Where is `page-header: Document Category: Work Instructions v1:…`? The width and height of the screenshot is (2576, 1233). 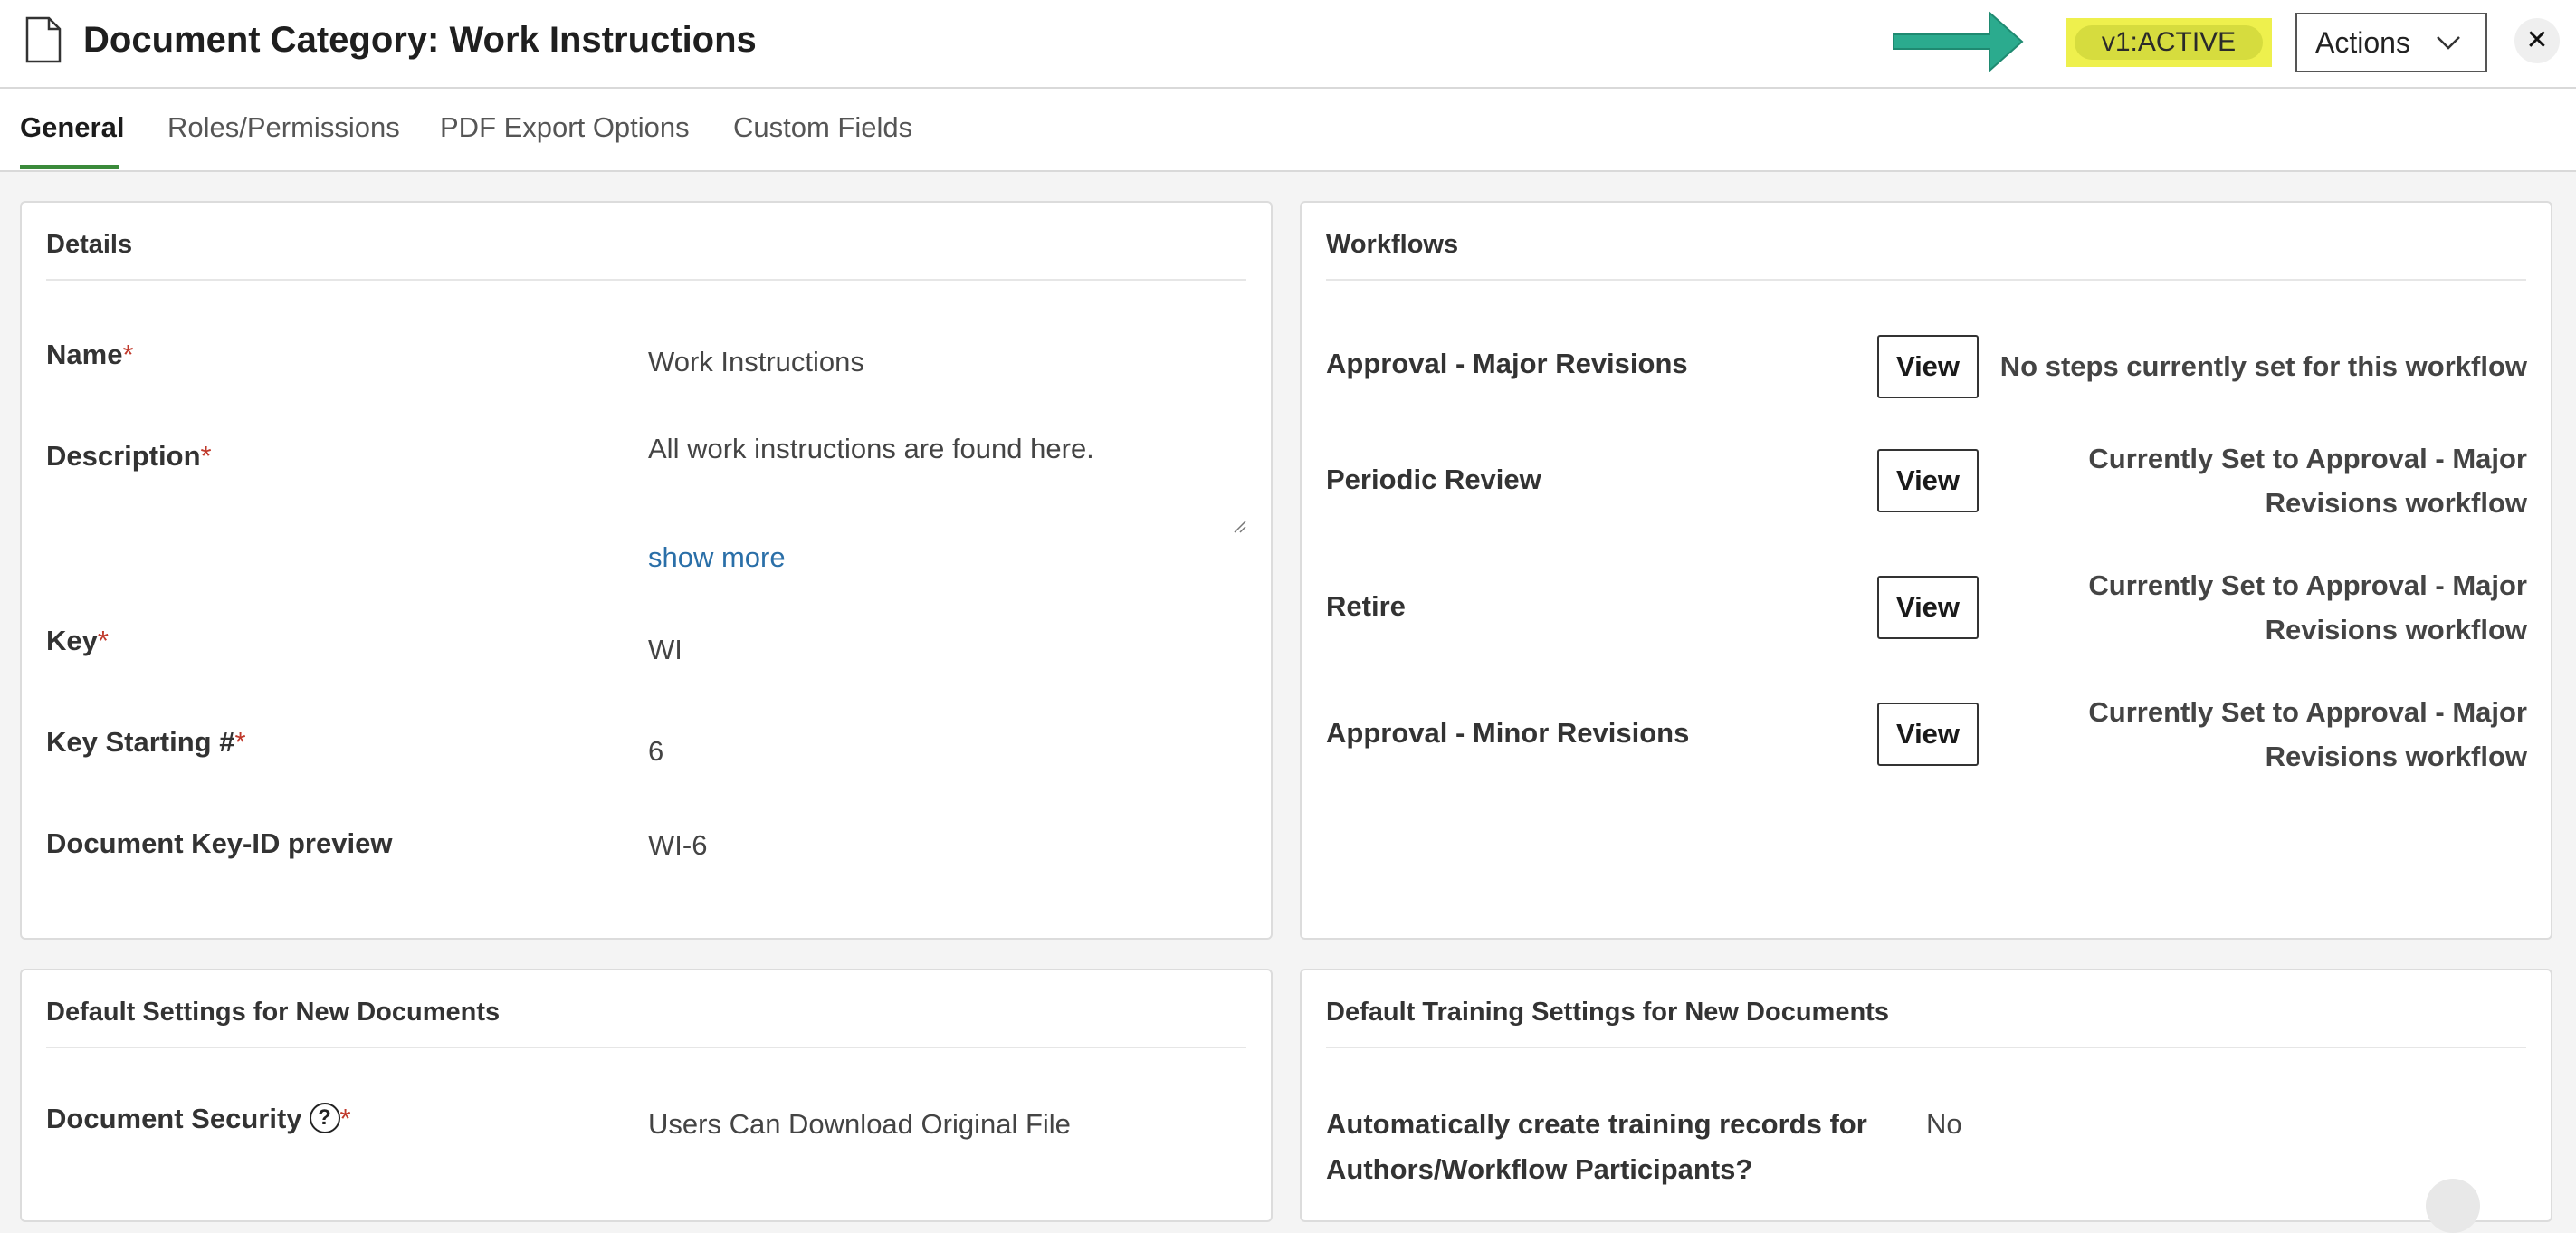
page-header: Document Category: Work Instructions v1:… is located at coordinates (1288, 44).